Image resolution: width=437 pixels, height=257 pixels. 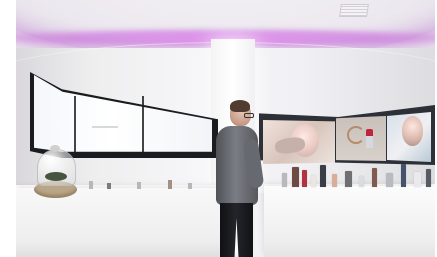 What do you see at coordinates (8, 128) in the screenshot?
I see `white-left-border` at bounding box center [8, 128].